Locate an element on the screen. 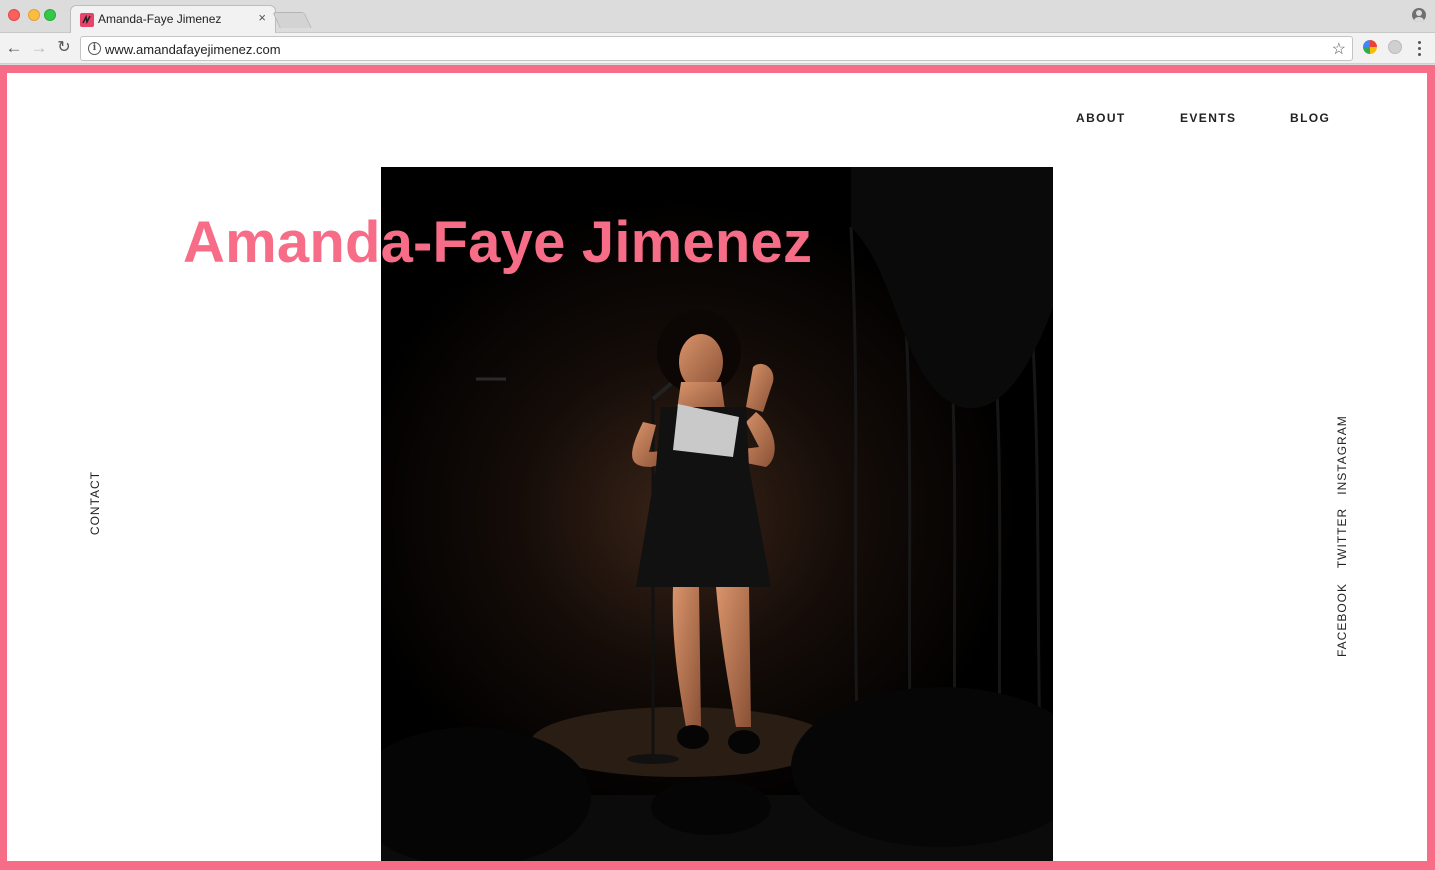 Image resolution: width=1435 pixels, height=870 pixels. browser-toolbar: ← → ↻ i www.amandafayejimenez.com ☆ is located at coordinates (717, 48).